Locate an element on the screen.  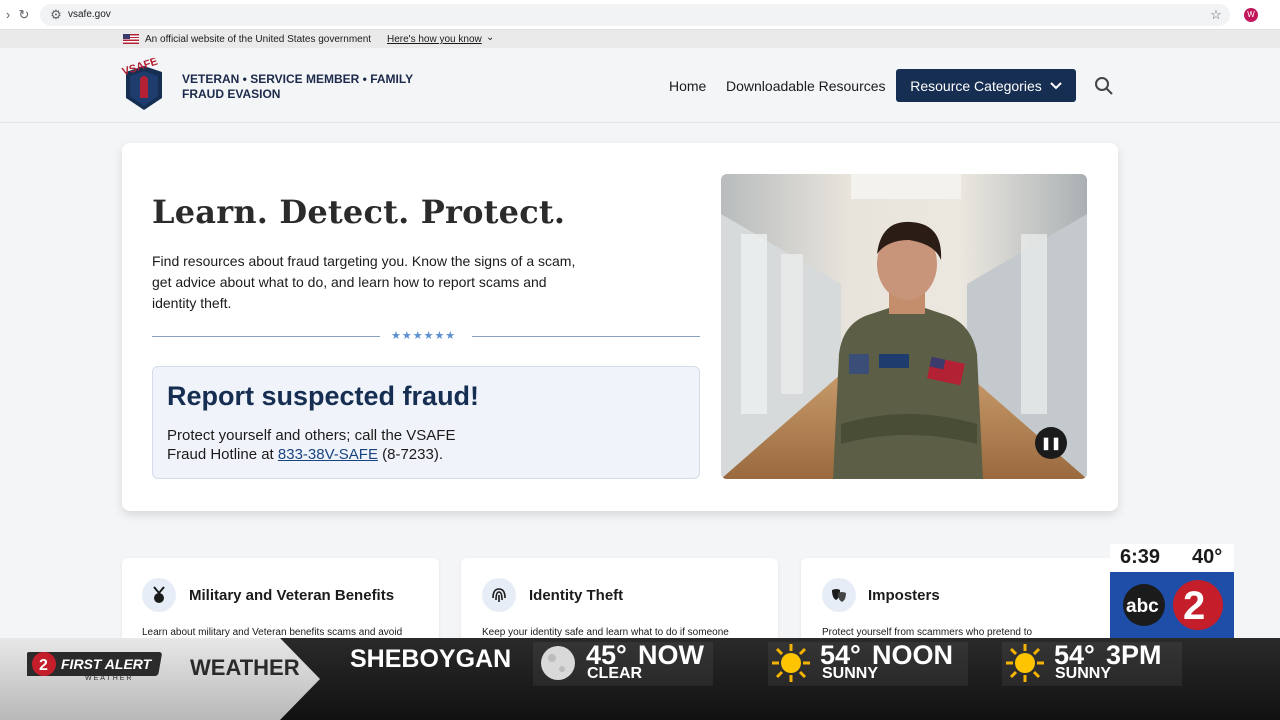
site-title-line1: VETERAN • SERVICE MEMBER • FAMILY is located at coordinates (298, 79).